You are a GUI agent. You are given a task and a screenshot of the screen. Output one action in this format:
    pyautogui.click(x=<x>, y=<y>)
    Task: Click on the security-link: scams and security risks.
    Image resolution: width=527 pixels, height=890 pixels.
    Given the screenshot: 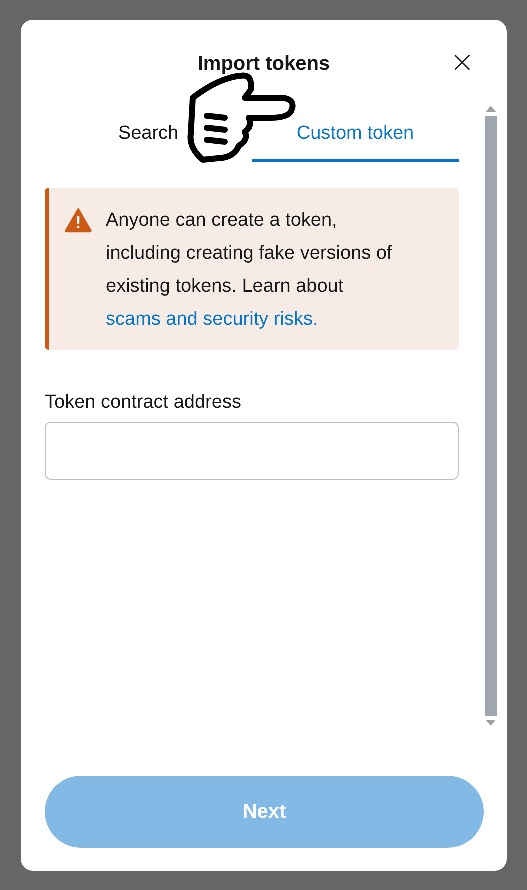 What is the action you would take?
    pyautogui.click(x=212, y=319)
    